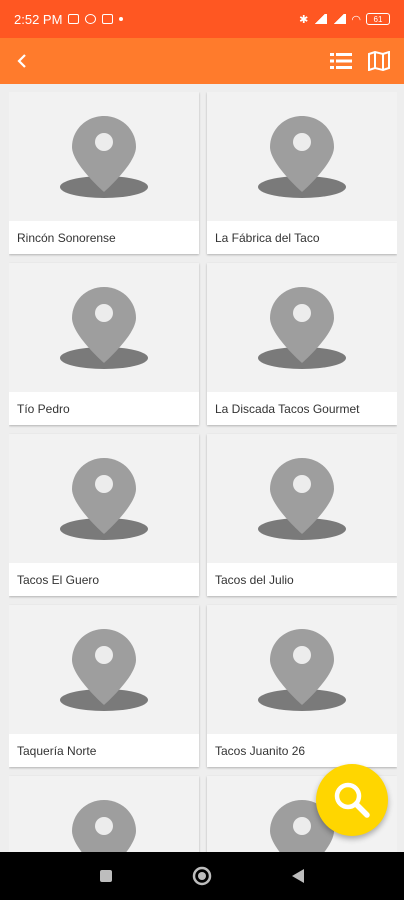  What do you see at coordinates (298, 876) in the screenshot?
I see `back-triangle-icon` at bounding box center [298, 876].